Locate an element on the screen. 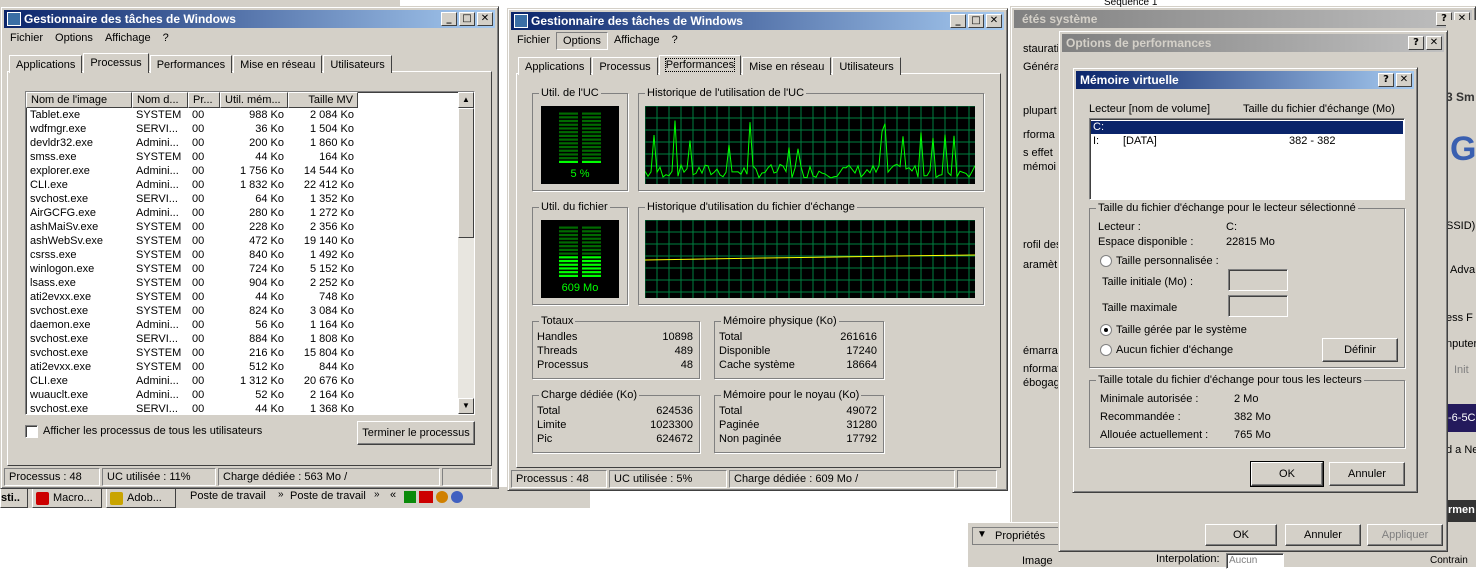  table-row: lsass.exe SYSTEM 00 904 Ko 2 252 Ko is located at coordinates (250, 283).